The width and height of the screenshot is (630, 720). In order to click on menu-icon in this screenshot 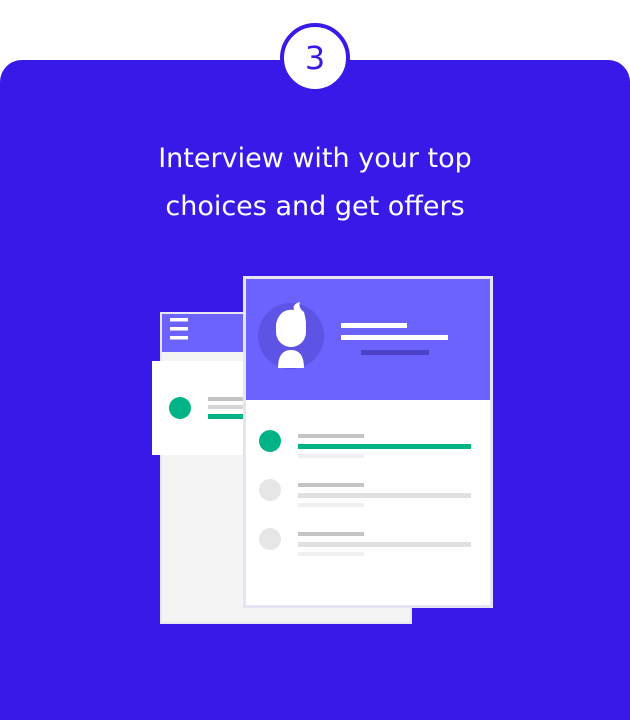, I will do `click(179, 329)`.